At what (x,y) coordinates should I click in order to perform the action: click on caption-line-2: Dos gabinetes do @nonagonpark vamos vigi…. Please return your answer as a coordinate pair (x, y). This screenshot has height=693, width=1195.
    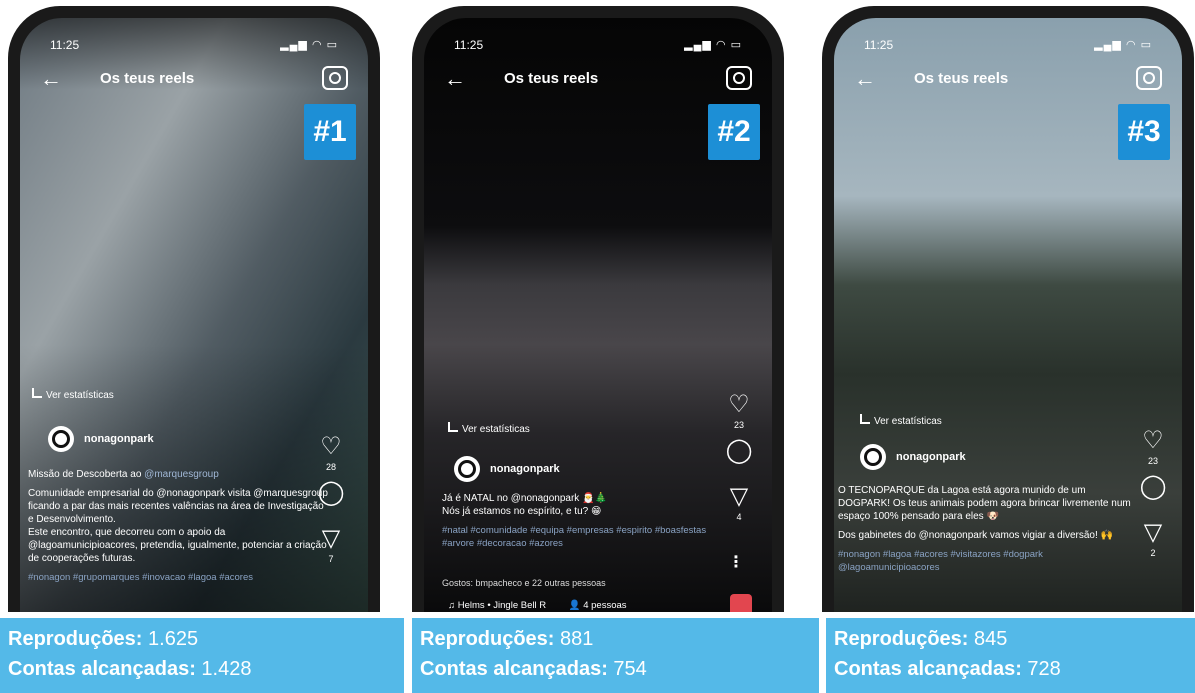
    Looking at the image, I should click on (975, 535).